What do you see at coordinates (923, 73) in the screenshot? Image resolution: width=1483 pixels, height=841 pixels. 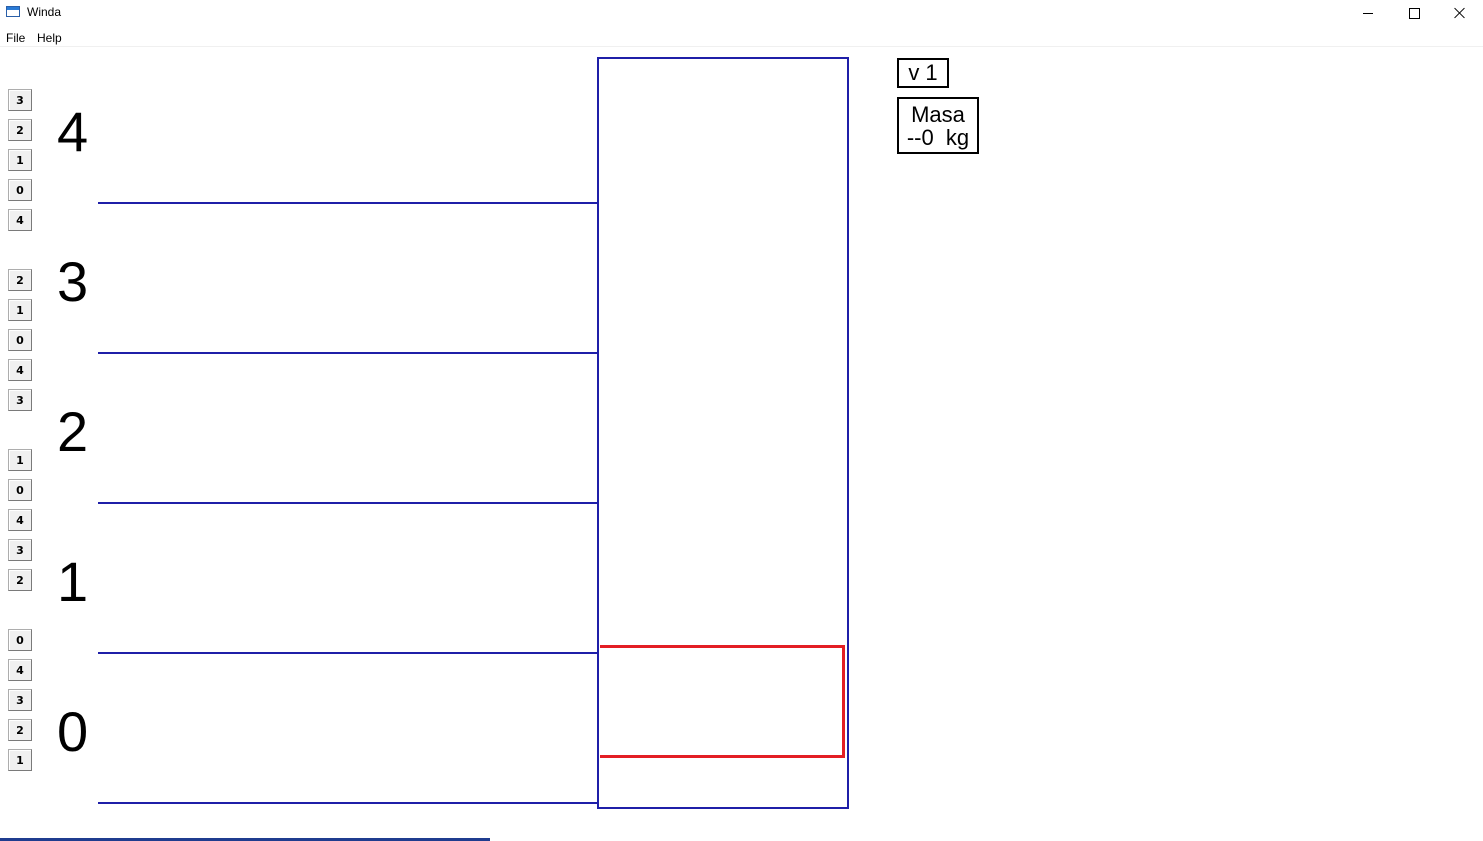 I see `speed-indicator: v 1` at bounding box center [923, 73].